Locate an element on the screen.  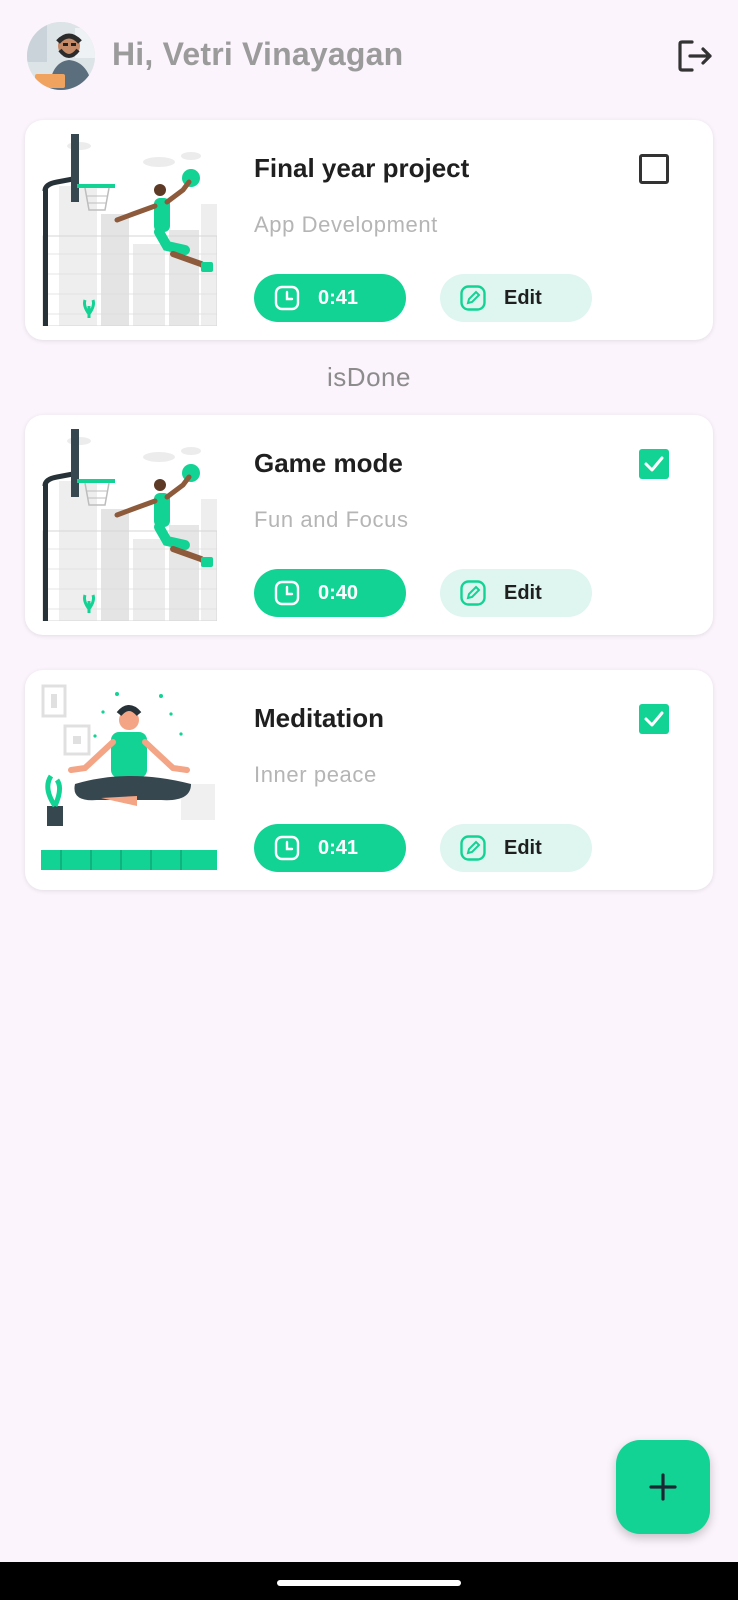
logout-icon is located at coordinates (695, 56).